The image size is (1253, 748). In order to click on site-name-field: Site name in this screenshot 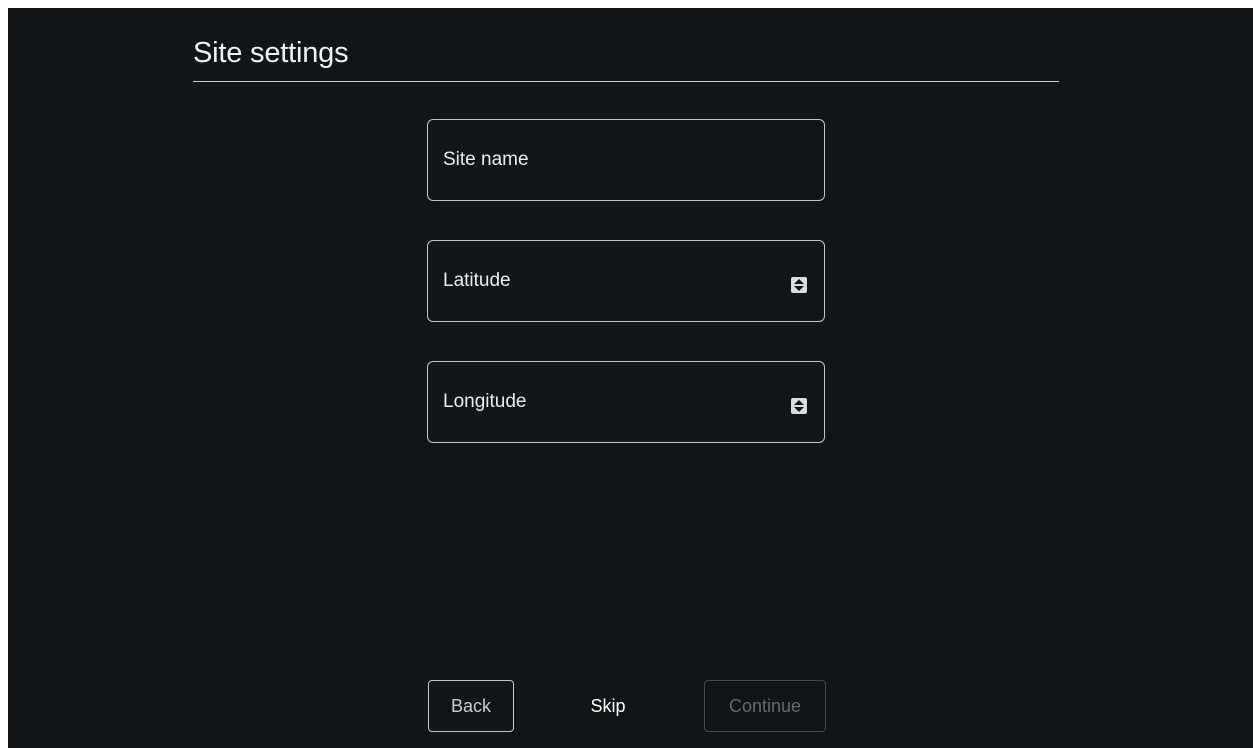, I will do `click(626, 160)`.